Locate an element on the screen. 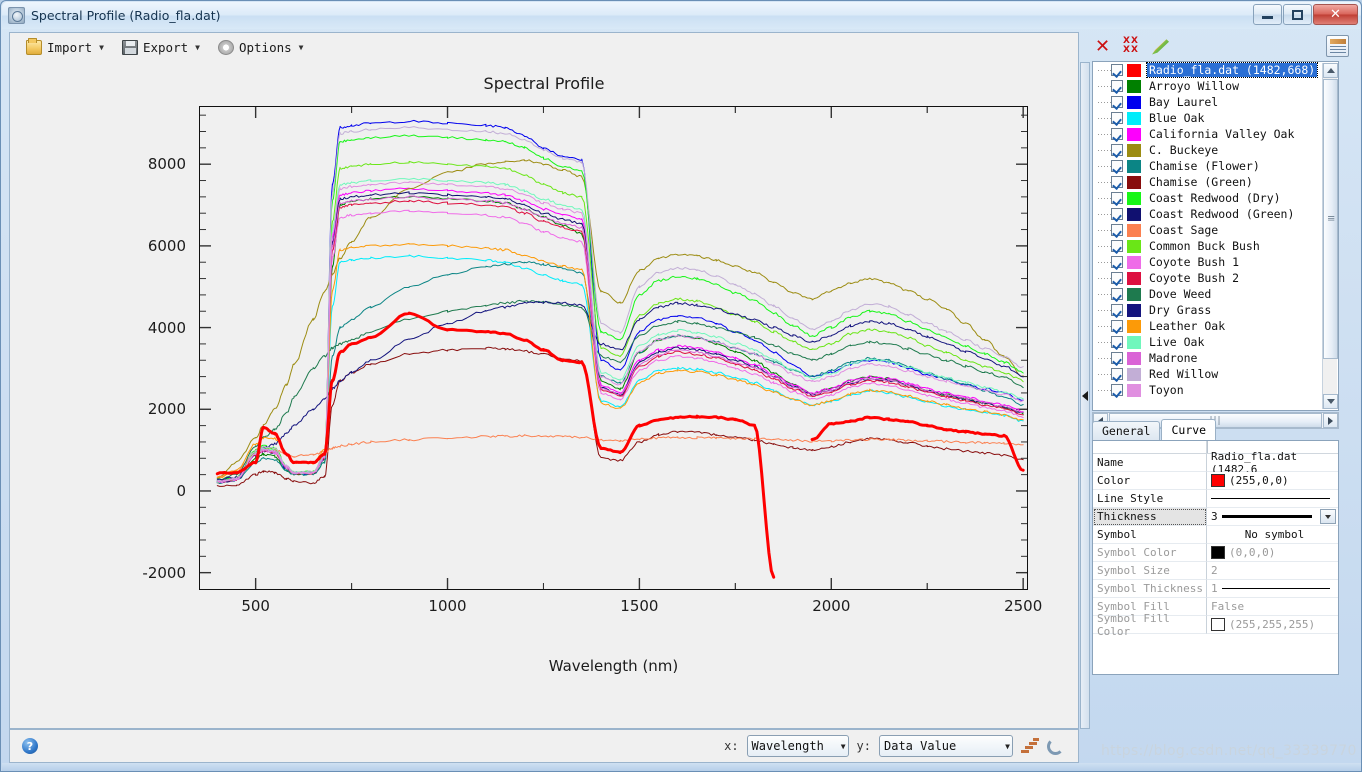 Image resolution: width=1362 pixels, height=772 pixels. property-value-cell: (255,255,255) is located at coordinates (1272, 625).